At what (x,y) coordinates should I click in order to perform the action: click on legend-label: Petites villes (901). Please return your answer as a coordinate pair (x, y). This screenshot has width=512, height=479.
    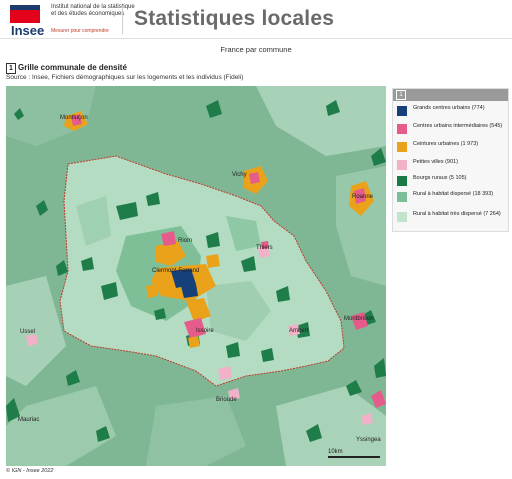
    Looking at the image, I should click on (435, 162).